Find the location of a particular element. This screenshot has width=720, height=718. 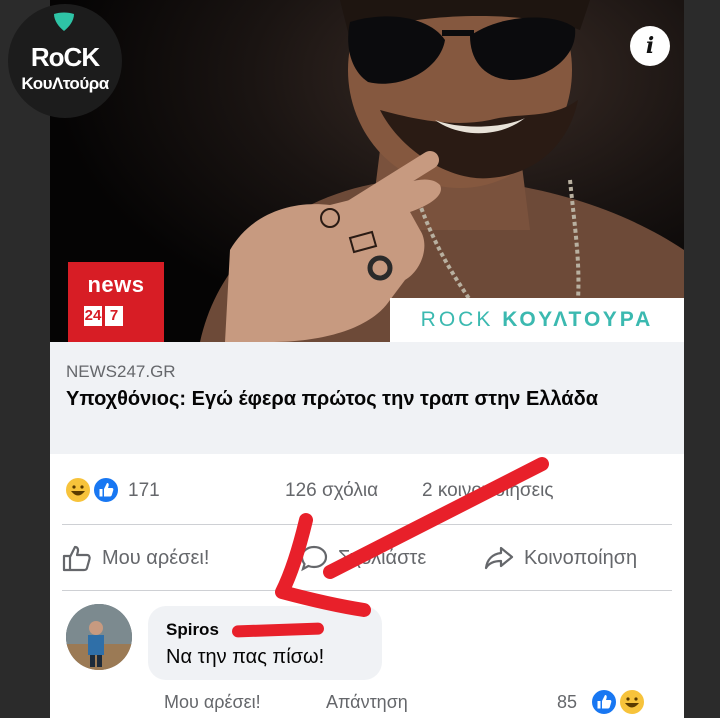

share-button: Κοινοποίηση is located at coordinates (560, 558).